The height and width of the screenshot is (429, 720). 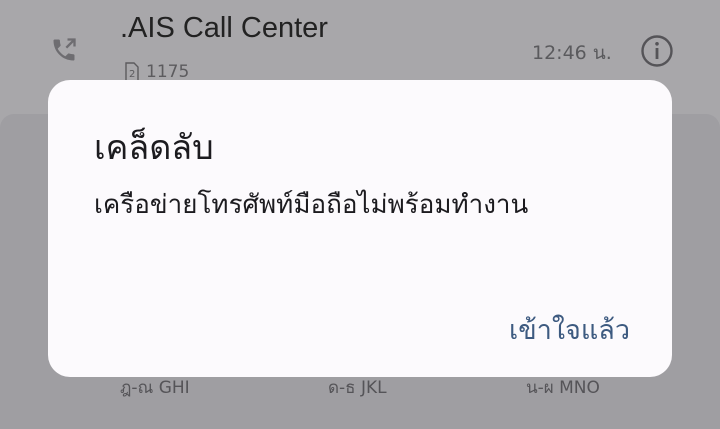 I want to click on got-it-button: เข้าใจแล้ว, so click(x=569, y=329).